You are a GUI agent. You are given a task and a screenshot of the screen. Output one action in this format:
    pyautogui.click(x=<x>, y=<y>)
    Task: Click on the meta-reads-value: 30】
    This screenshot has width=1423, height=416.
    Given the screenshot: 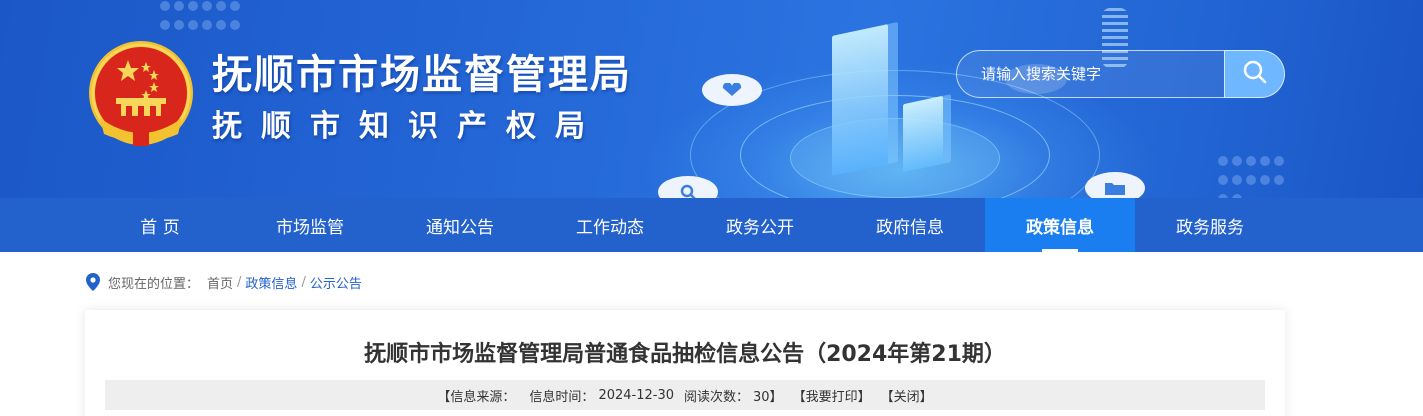 What is the action you would take?
    pyautogui.click(x=768, y=397)
    